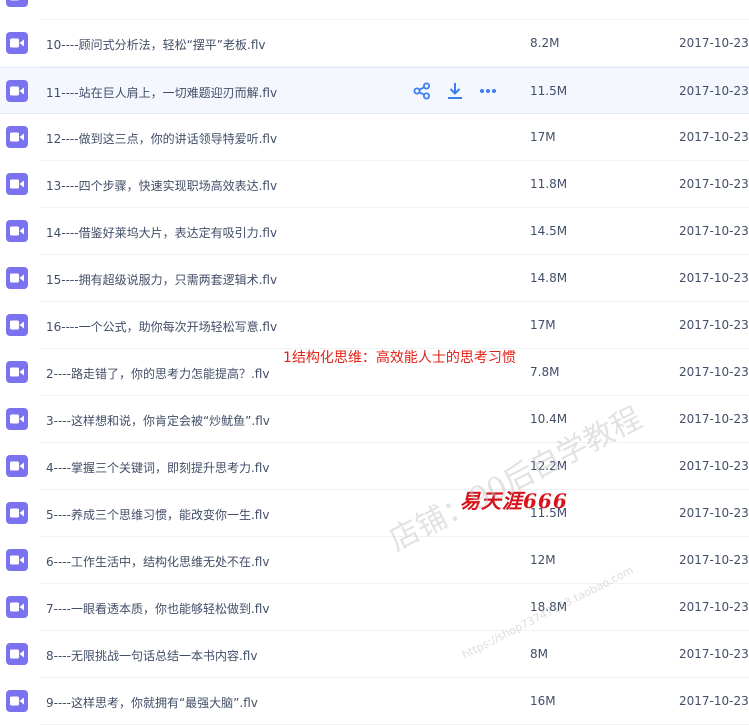  What do you see at coordinates (161, 138) in the screenshot?
I see `file-name: 12----做到这三点，你的讲话领导特爱听.flv` at bounding box center [161, 138].